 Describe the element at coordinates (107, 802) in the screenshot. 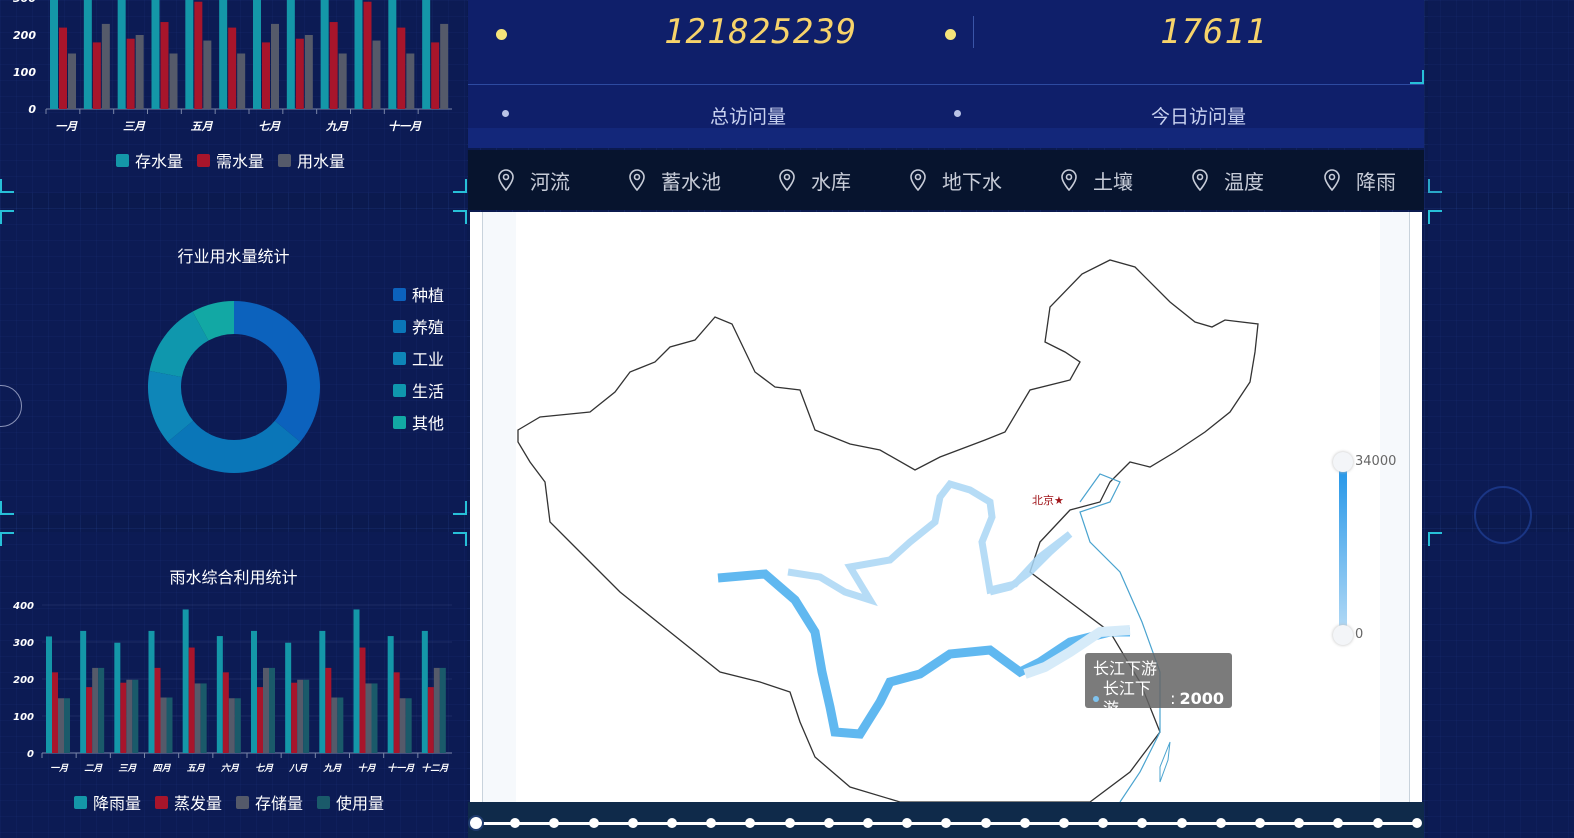

I see `legend-item-rainfall: 降雨量` at that location.